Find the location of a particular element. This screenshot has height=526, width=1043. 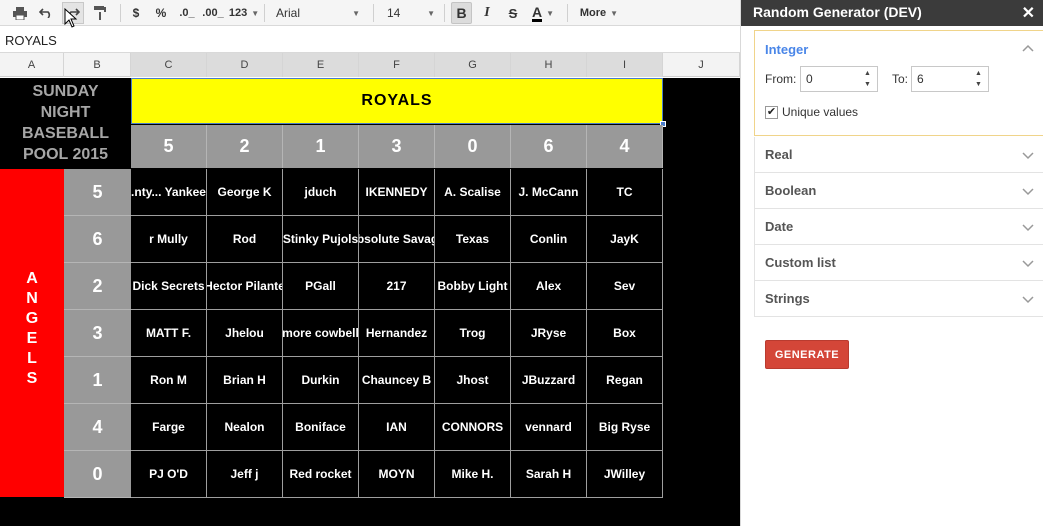

font-size-dropdown: 14 ▼ is located at coordinates (411, 13).